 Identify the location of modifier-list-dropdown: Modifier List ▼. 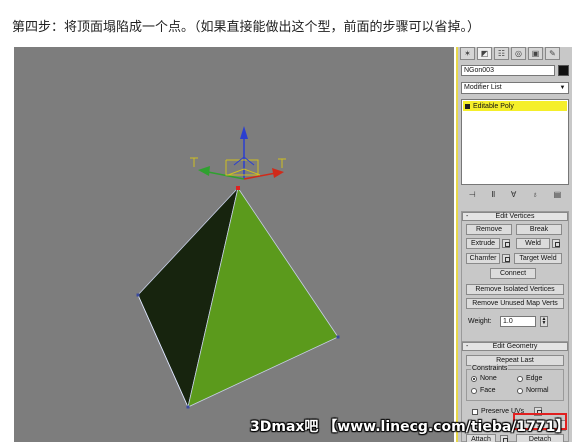
(515, 88).